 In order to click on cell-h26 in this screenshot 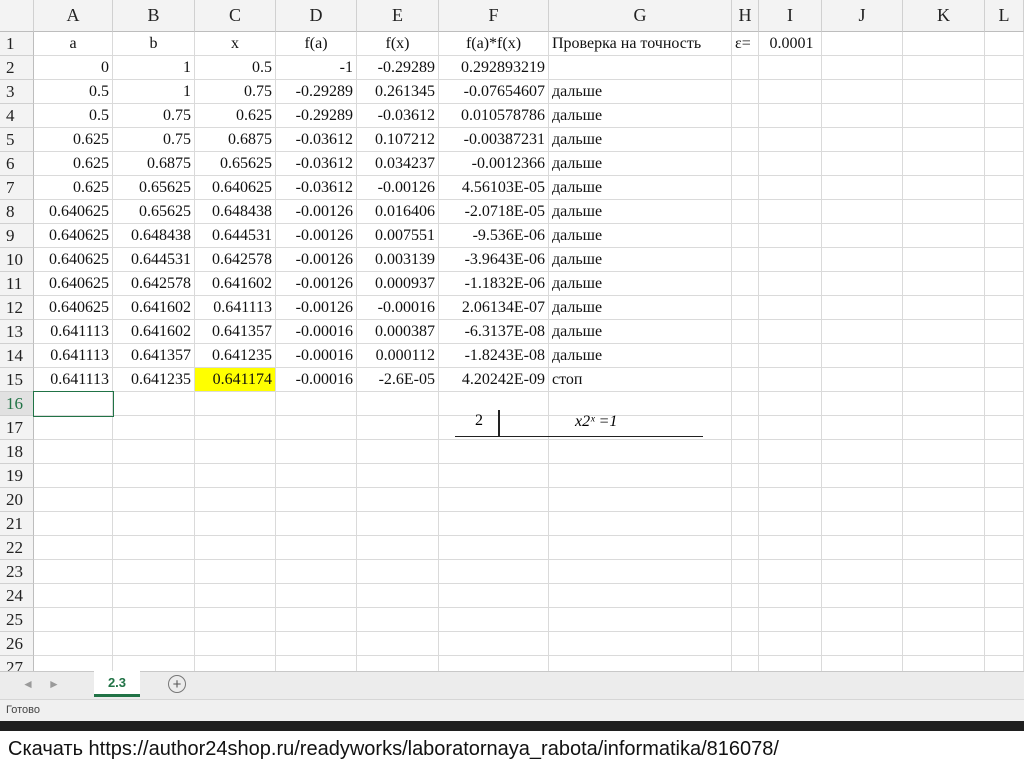, I will do `click(745, 644)`.